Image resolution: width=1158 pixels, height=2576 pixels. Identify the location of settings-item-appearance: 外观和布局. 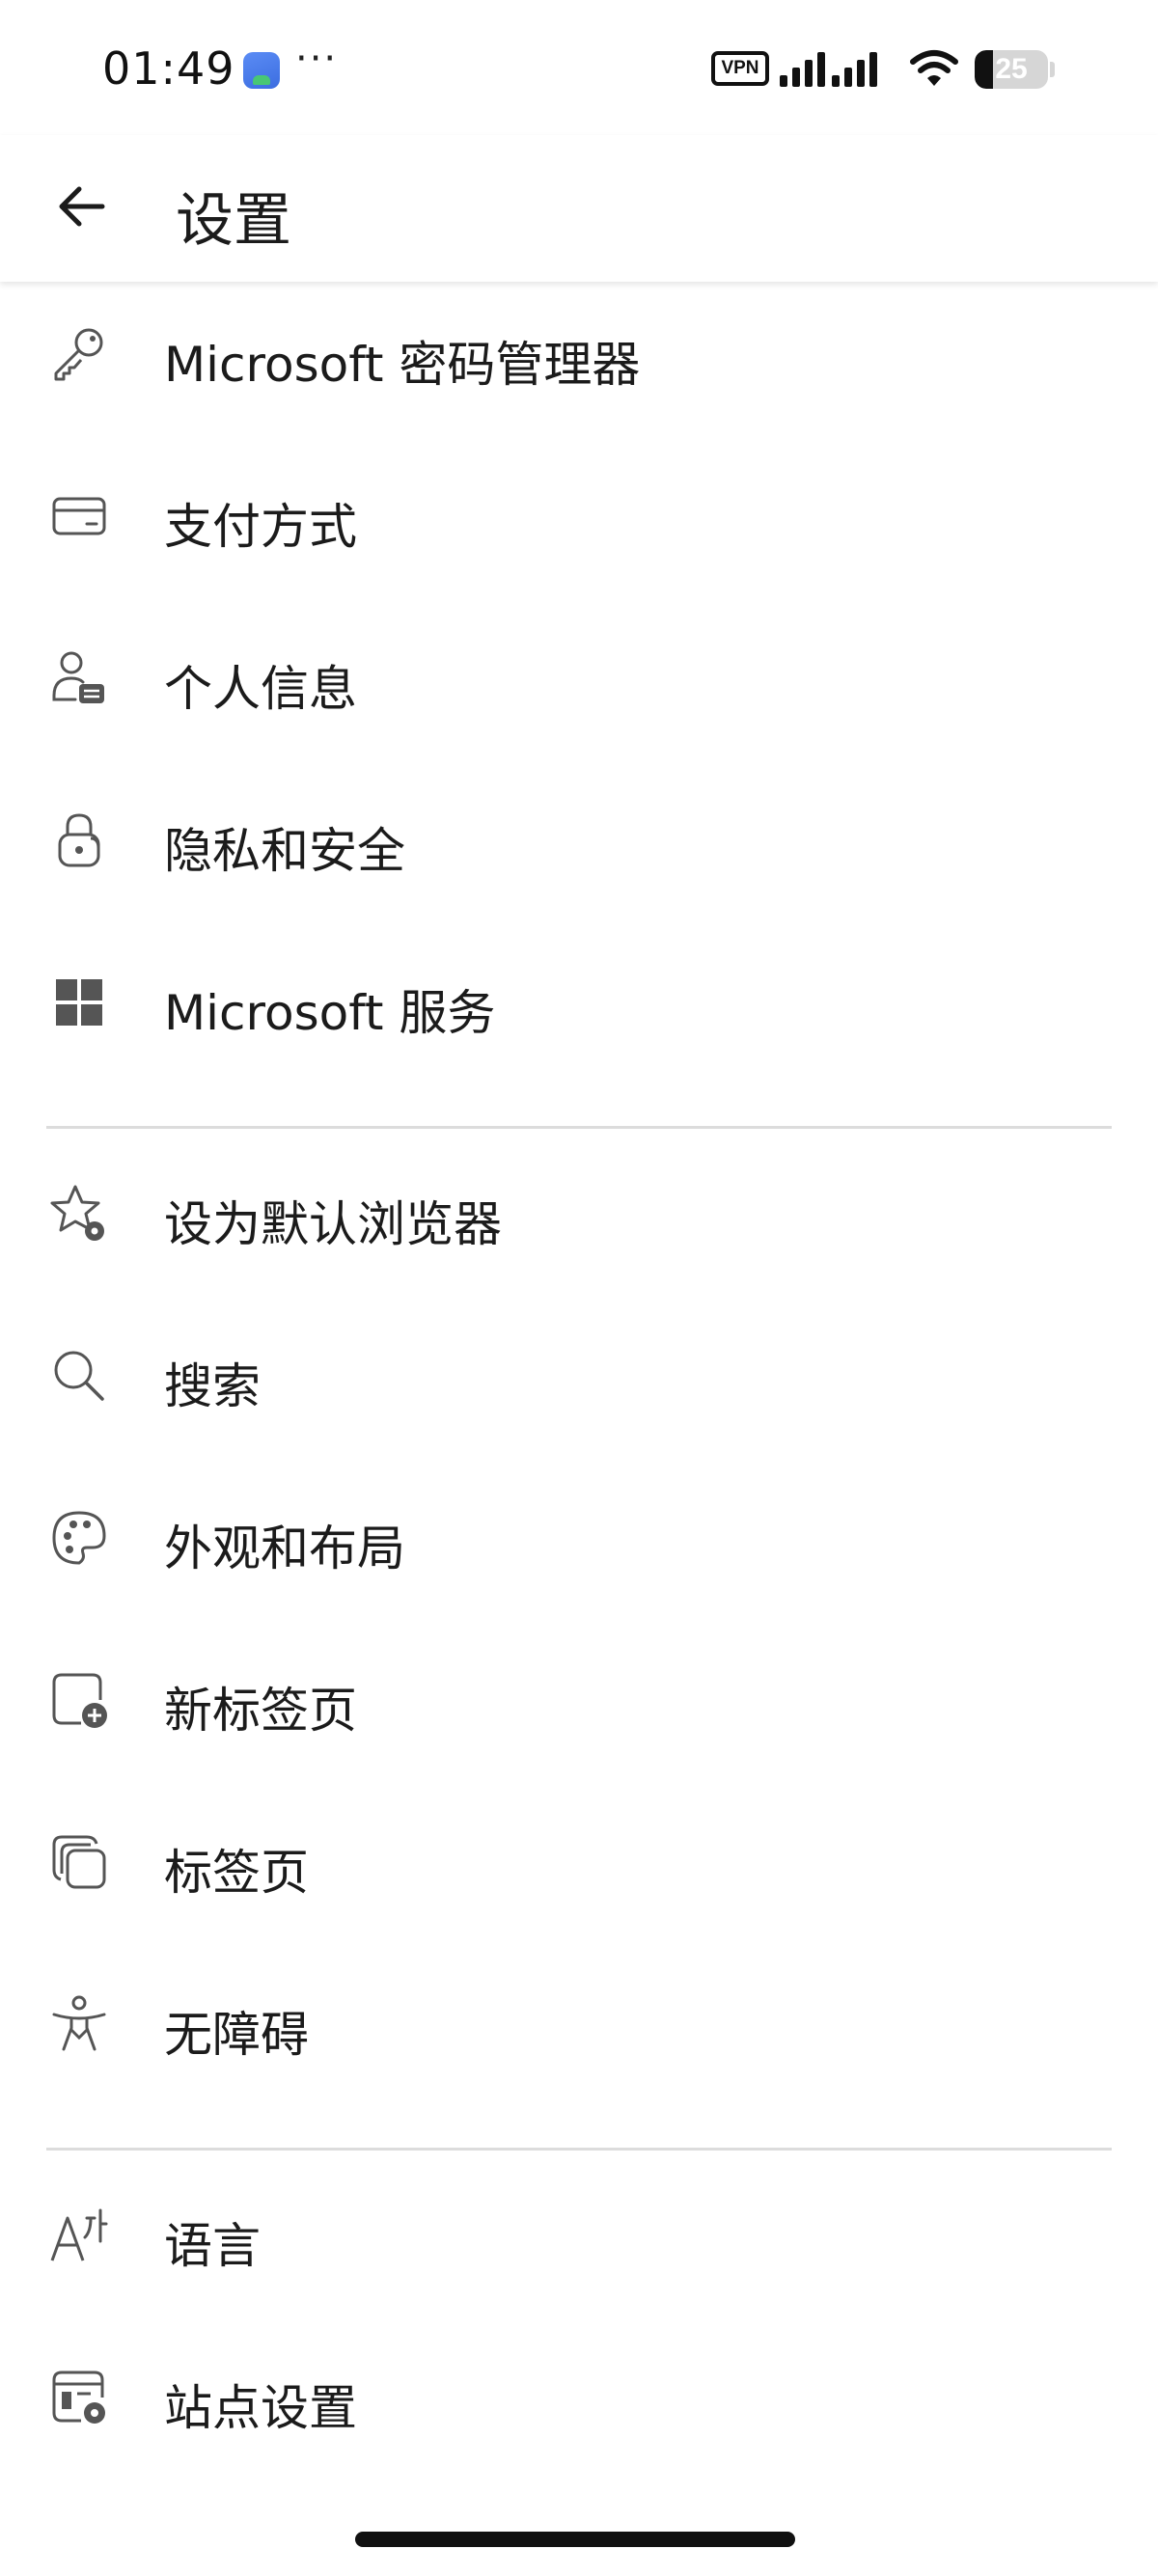
(579, 1538).